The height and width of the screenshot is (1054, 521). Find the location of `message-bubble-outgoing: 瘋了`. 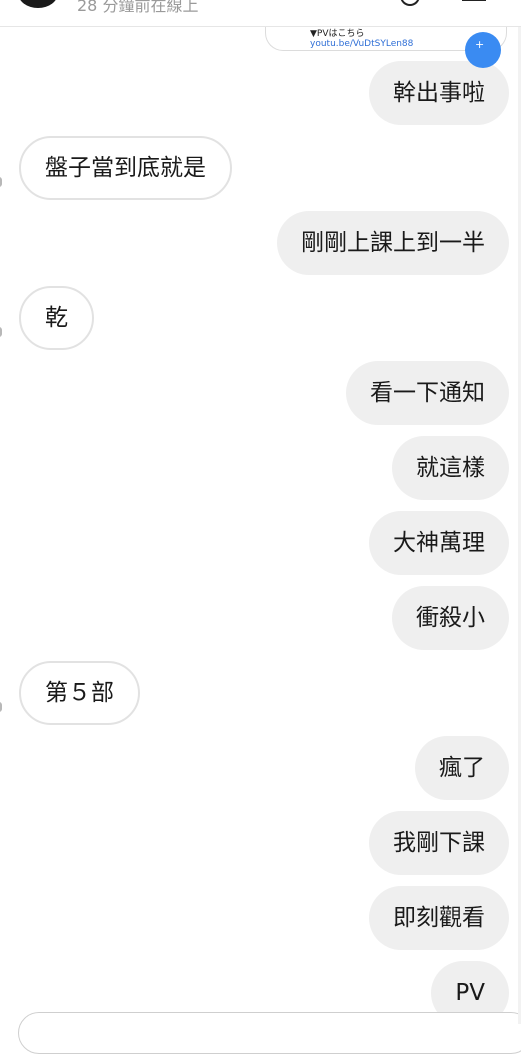

message-bubble-outgoing: 瘋了 is located at coordinates (462, 768).